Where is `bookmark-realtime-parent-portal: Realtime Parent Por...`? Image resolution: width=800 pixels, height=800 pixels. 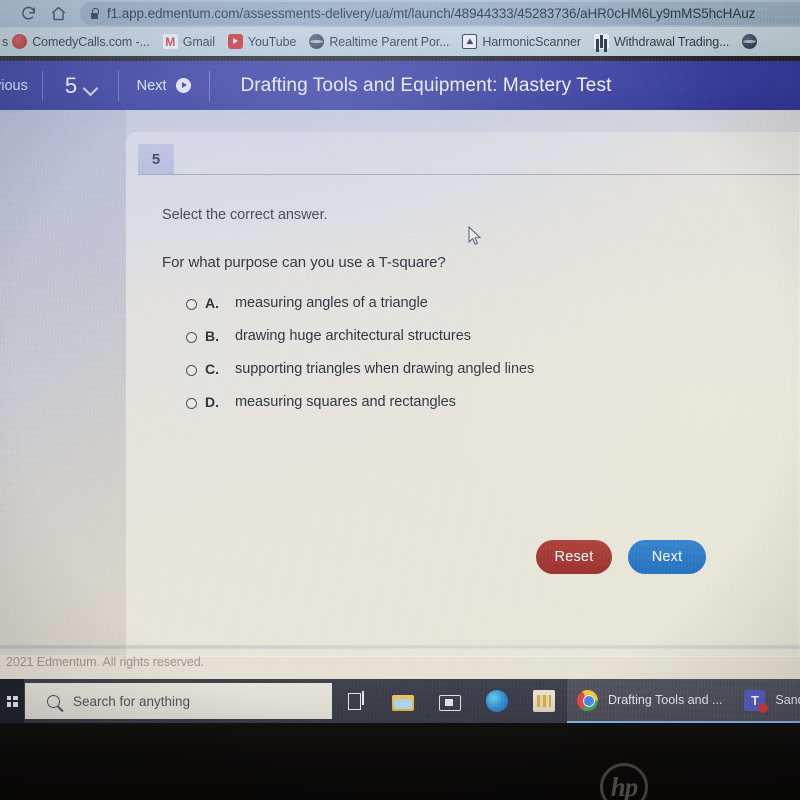 bookmark-realtime-parent-portal: Realtime Parent Por... is located at coordinates (379, 41).